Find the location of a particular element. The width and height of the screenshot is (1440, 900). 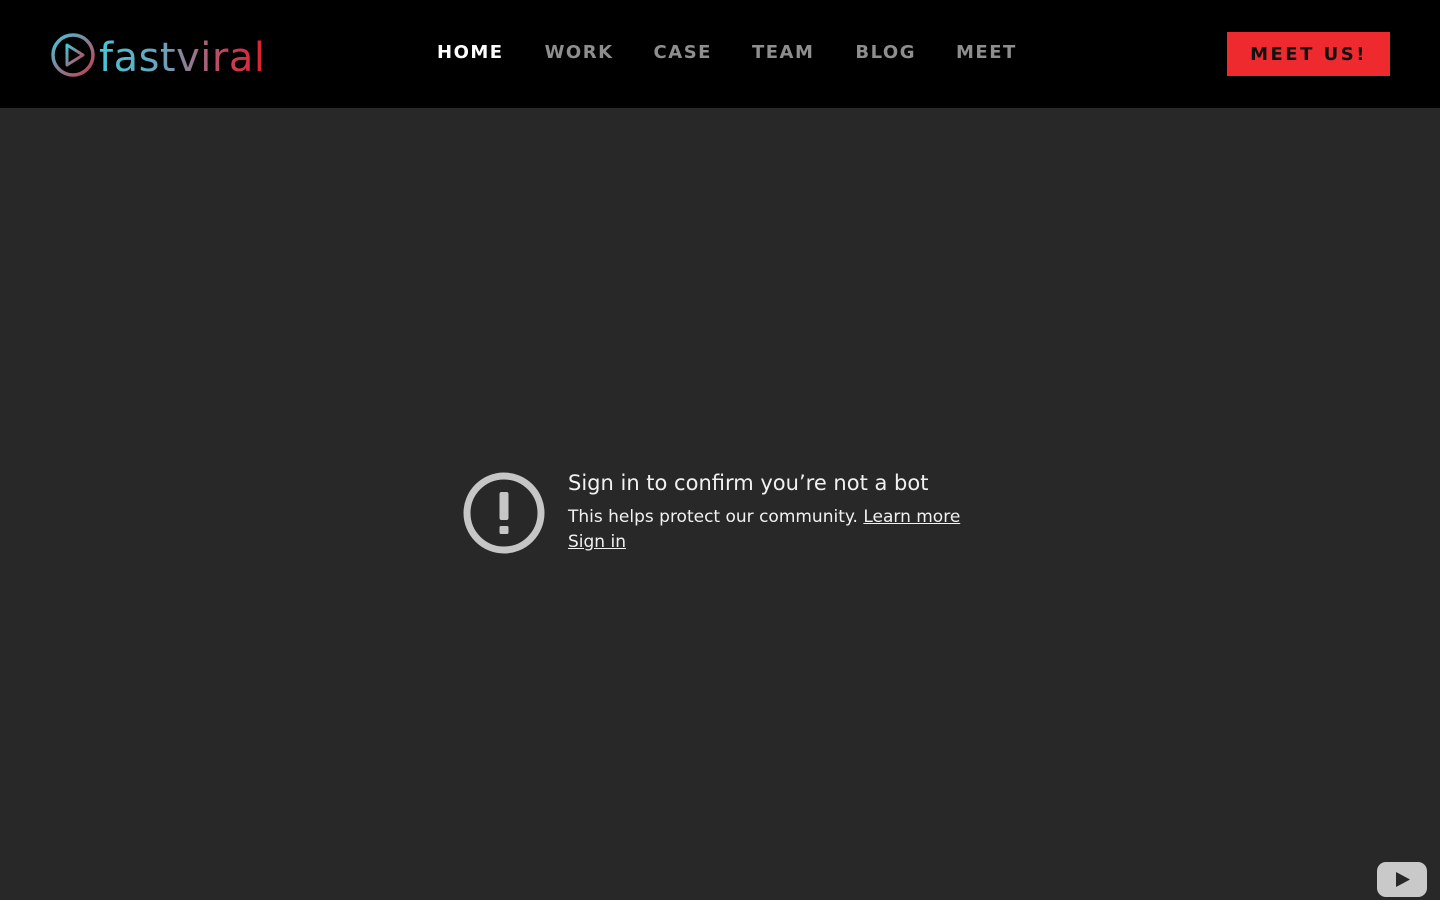

nav-item-work: WORK is located at coordinates (579, 53).